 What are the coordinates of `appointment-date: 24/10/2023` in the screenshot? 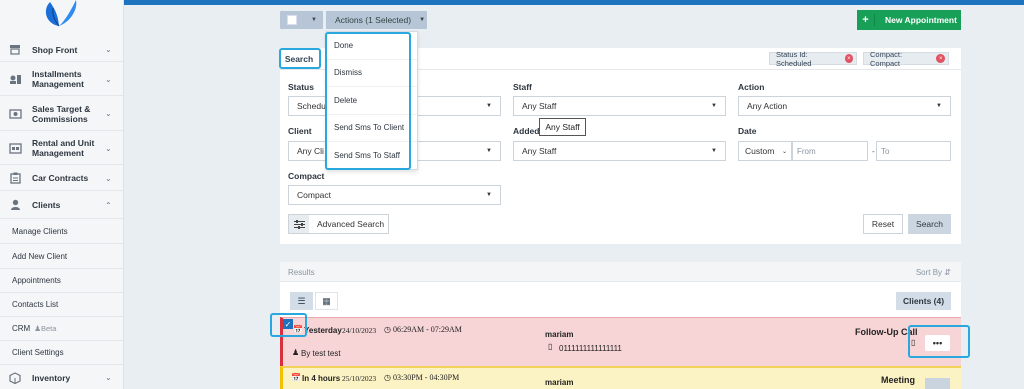 It's located at (359, 330).